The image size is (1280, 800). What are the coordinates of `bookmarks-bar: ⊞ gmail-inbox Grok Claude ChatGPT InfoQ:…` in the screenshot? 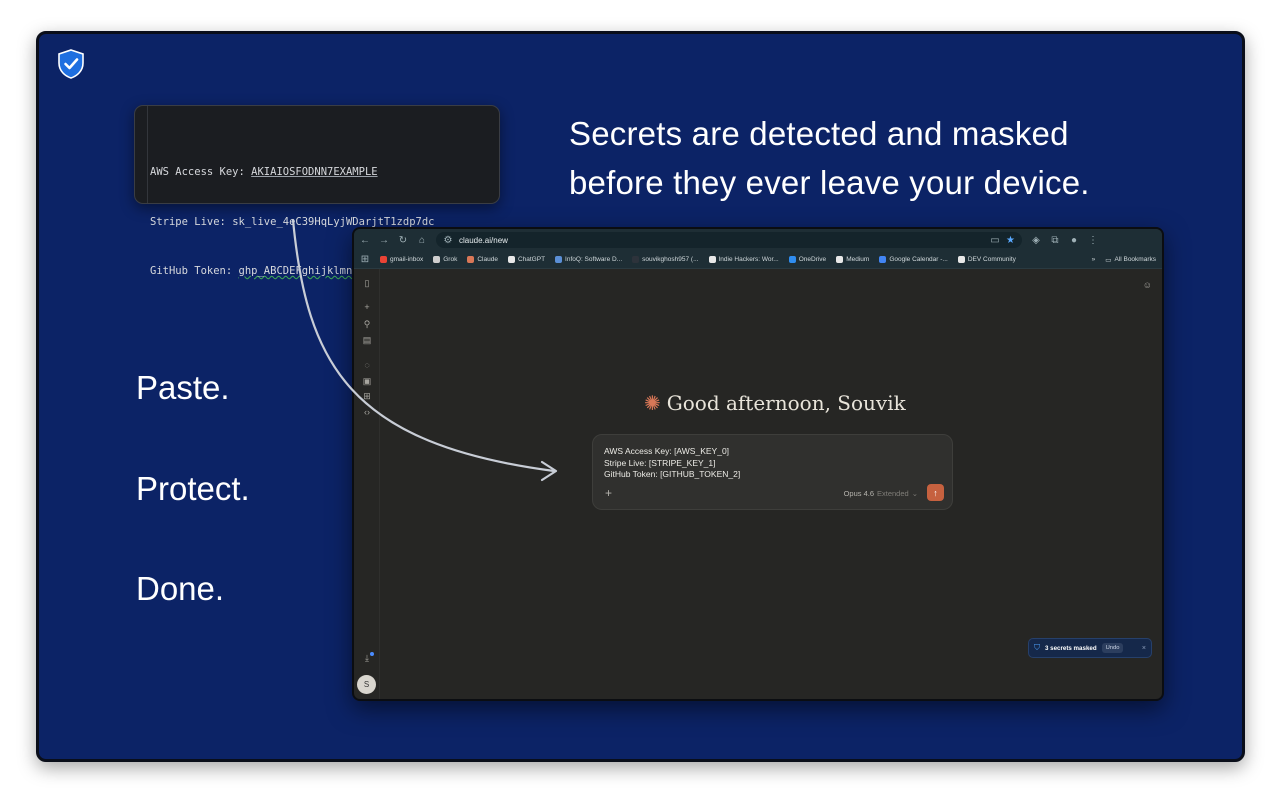 It's located at (758, 260).